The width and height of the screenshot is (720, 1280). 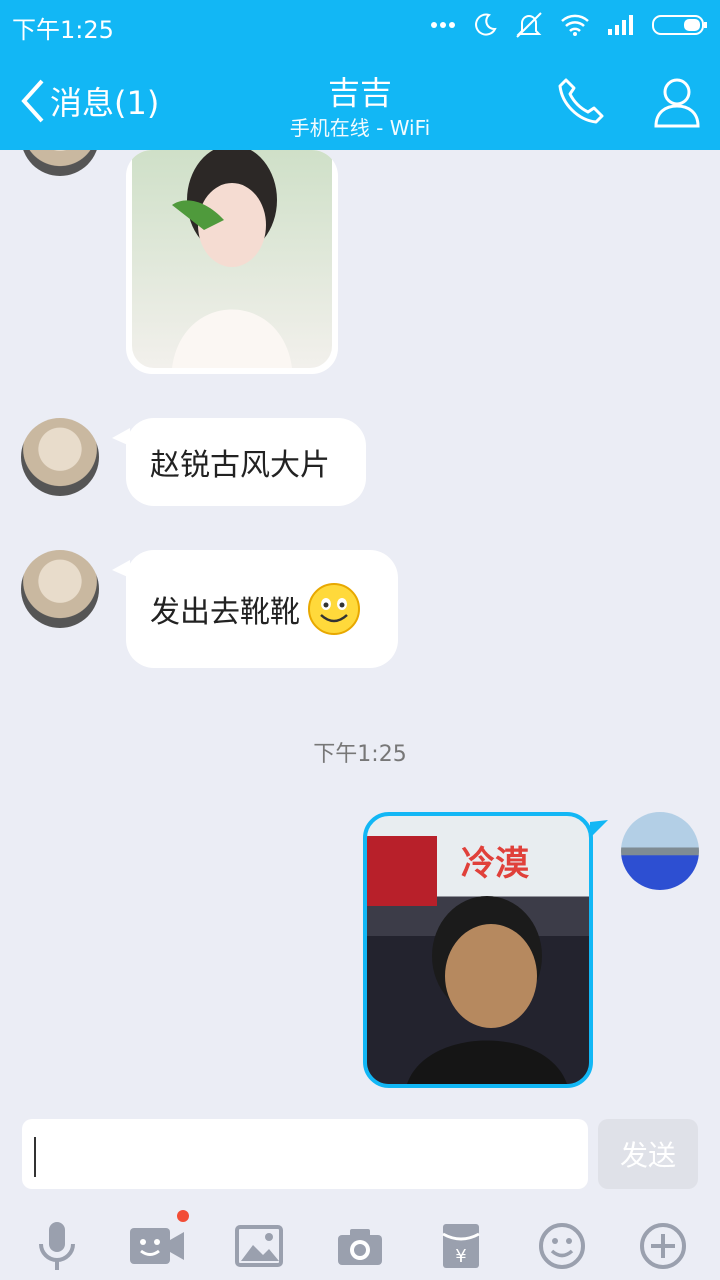 What do you see at coordinates (660, 851) in the screenshot?
I see `my-avatar` at bounding box center [660, 851].